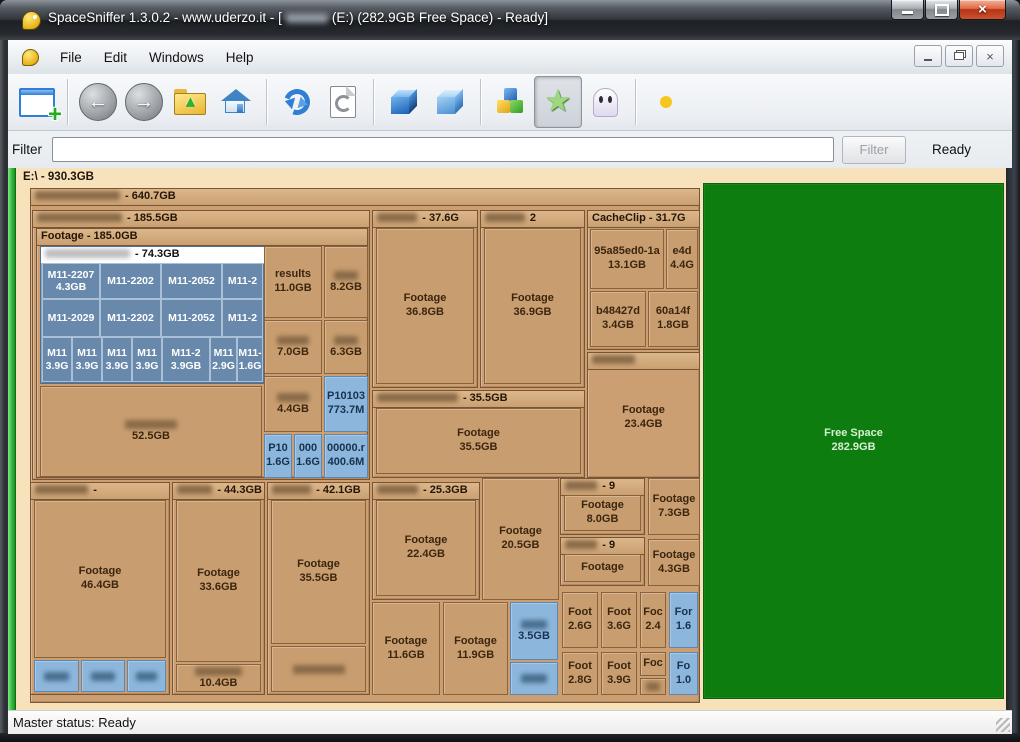 This screenshot has height=742, width=1020. I want to click on forward-button: →, so click(144, 102).